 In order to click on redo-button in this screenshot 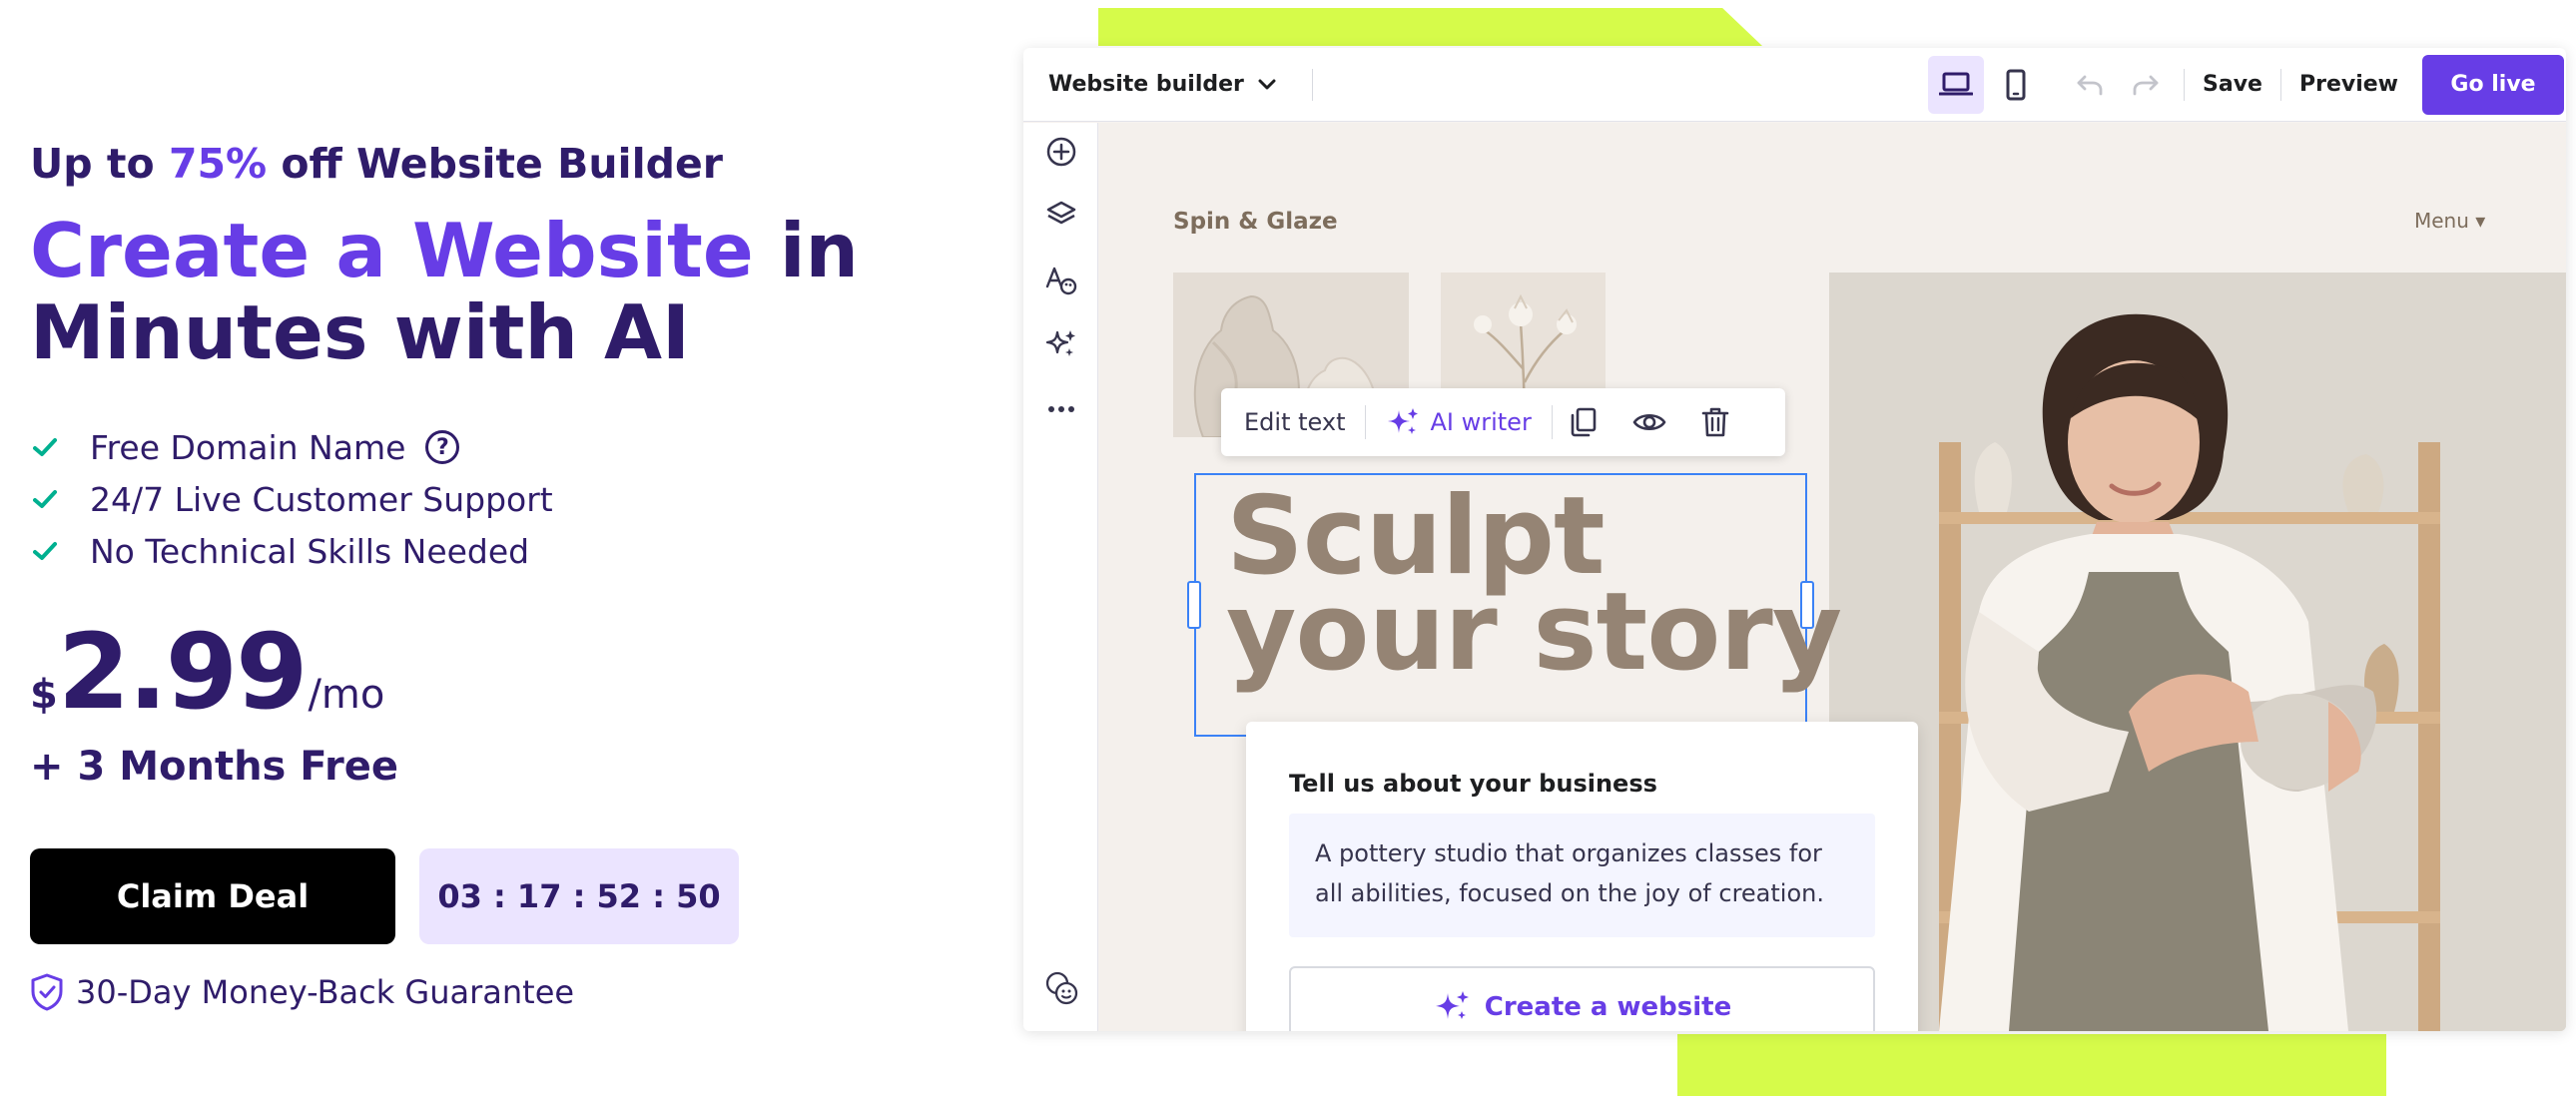, I will do `click(2146, 85)`.